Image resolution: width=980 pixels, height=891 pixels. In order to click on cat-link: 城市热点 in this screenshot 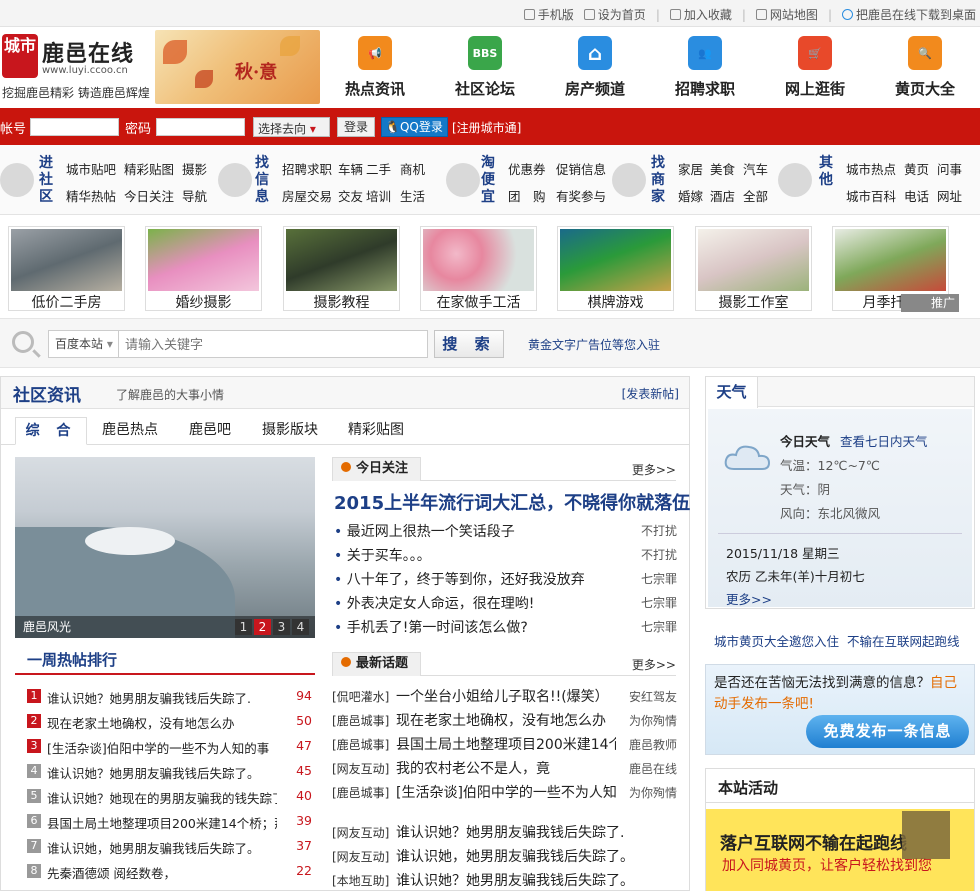, I will do `click(875, 168)`.